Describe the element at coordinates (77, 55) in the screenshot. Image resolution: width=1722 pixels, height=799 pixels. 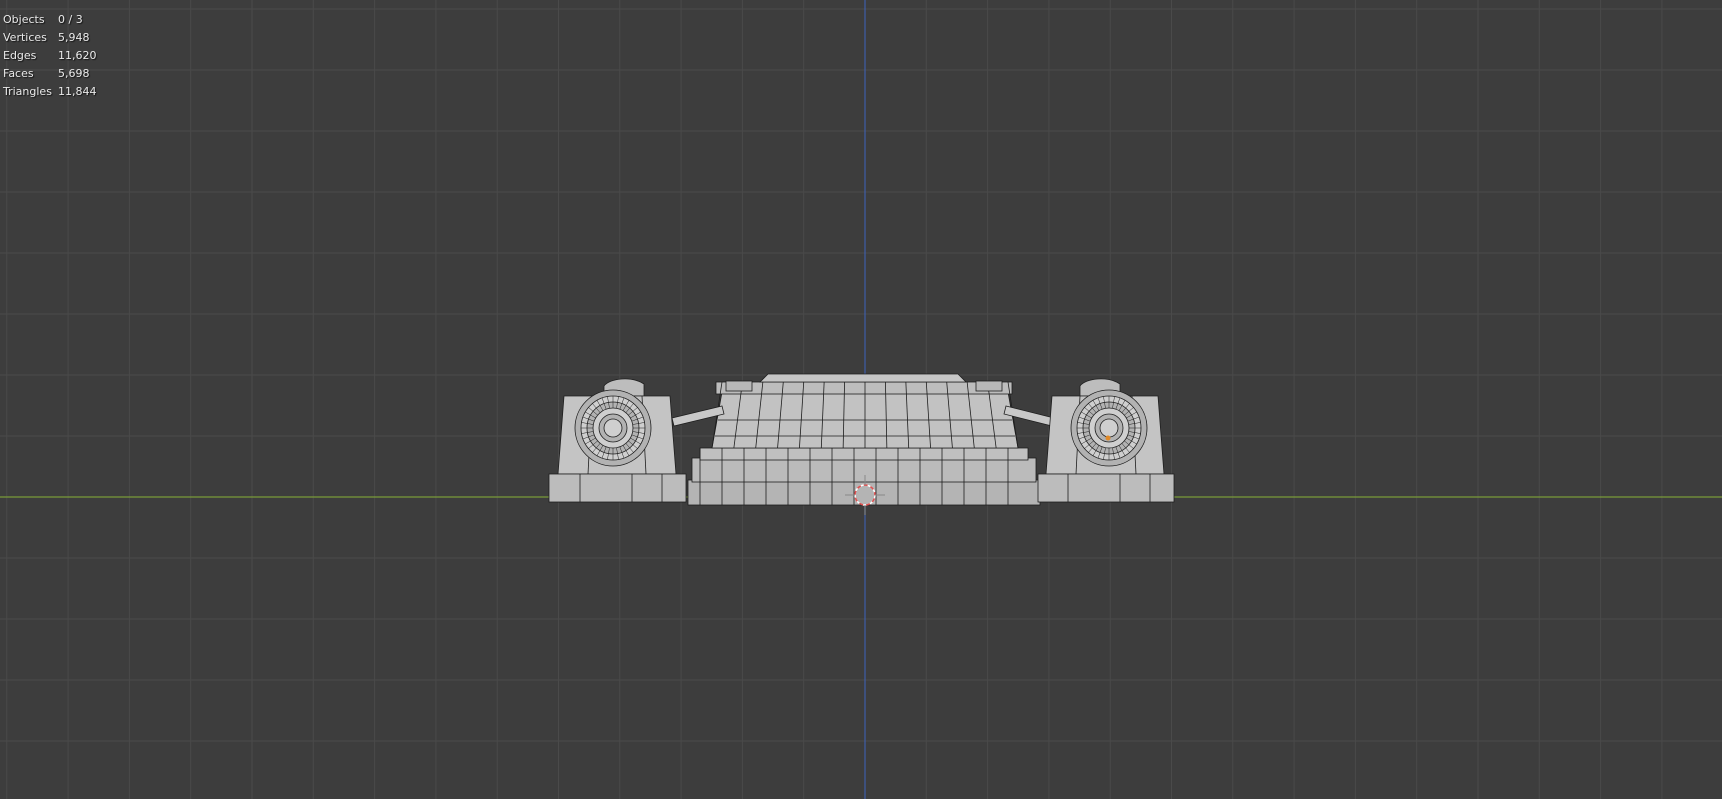
I see `edges-value: 11,620` at that location.